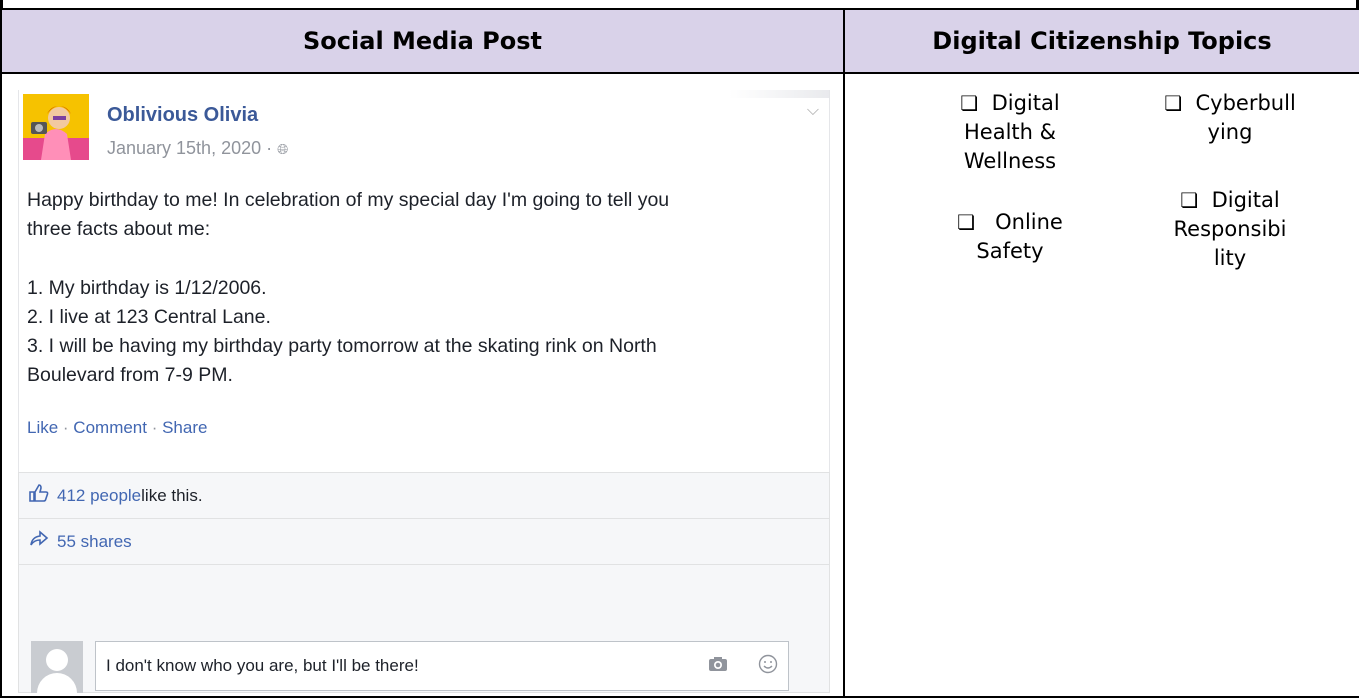  I want to click on likes-count: 412 people, so click(99, 496).